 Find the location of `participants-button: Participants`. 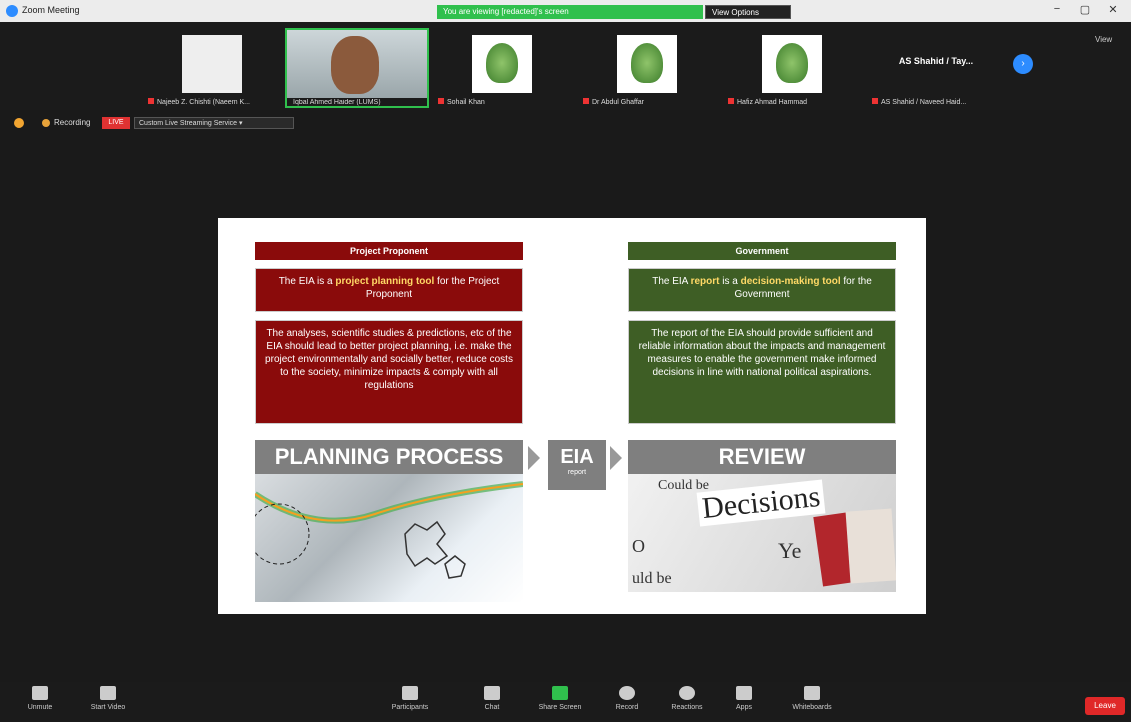

participants-button: Participants is located at coordinates (410, 698).